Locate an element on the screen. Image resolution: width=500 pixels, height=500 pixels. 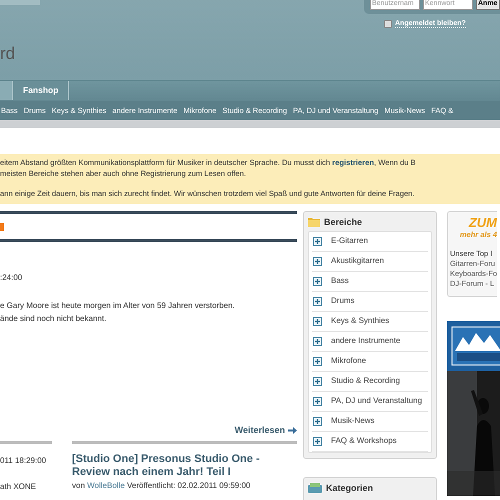
read-more-link: Weiterlesen is located at coordinates (259, 430).